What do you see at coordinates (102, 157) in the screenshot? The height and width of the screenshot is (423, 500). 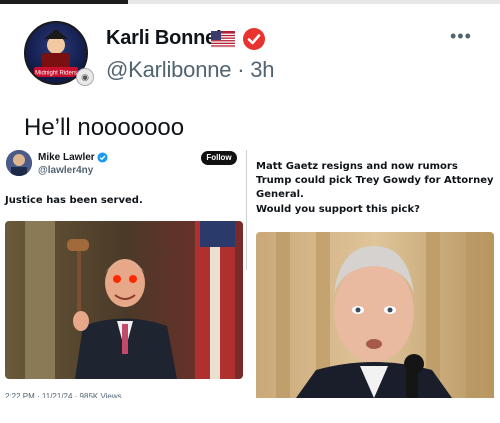 I see `blue-check-icon` at bounding box center [102, 157].